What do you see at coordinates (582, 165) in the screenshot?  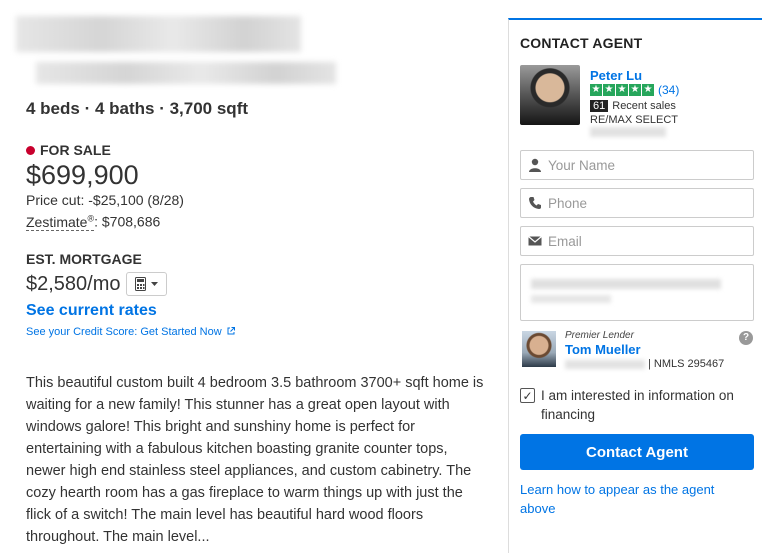 I see `name-placeholder: Your Name` at bounding box center [582, 165].